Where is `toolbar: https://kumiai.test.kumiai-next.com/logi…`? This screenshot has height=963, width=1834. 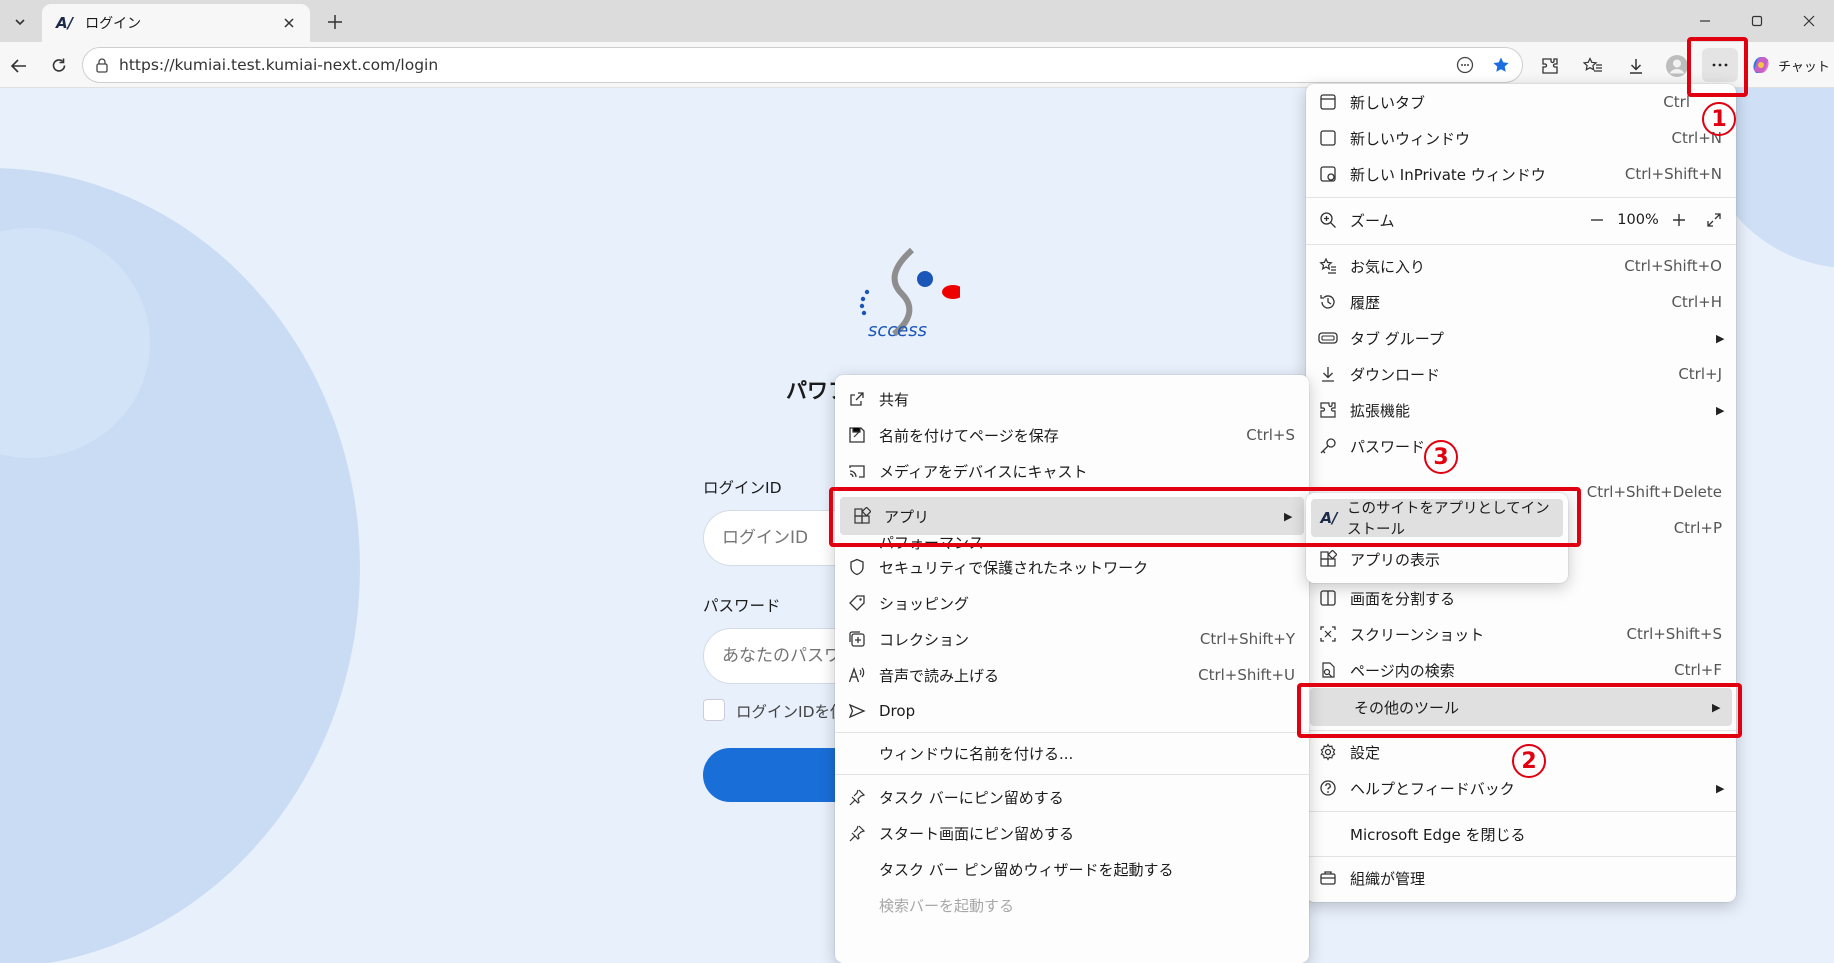 toolbar: https://kumiai.test.kumiai-next.com/logi… is located at coordinates (917, 65).